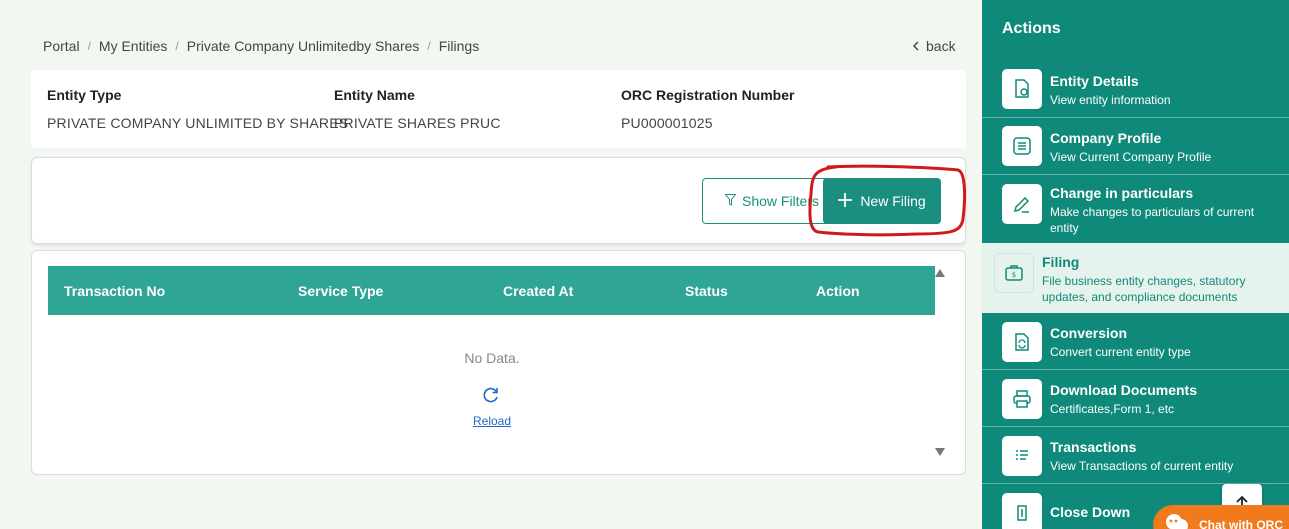 This screenshot has height=529, width=1289. Describe the element at coordinates (1120, 352) in the screenshot. I see `sidebar-item-desc: Convert current entity type` at that location.